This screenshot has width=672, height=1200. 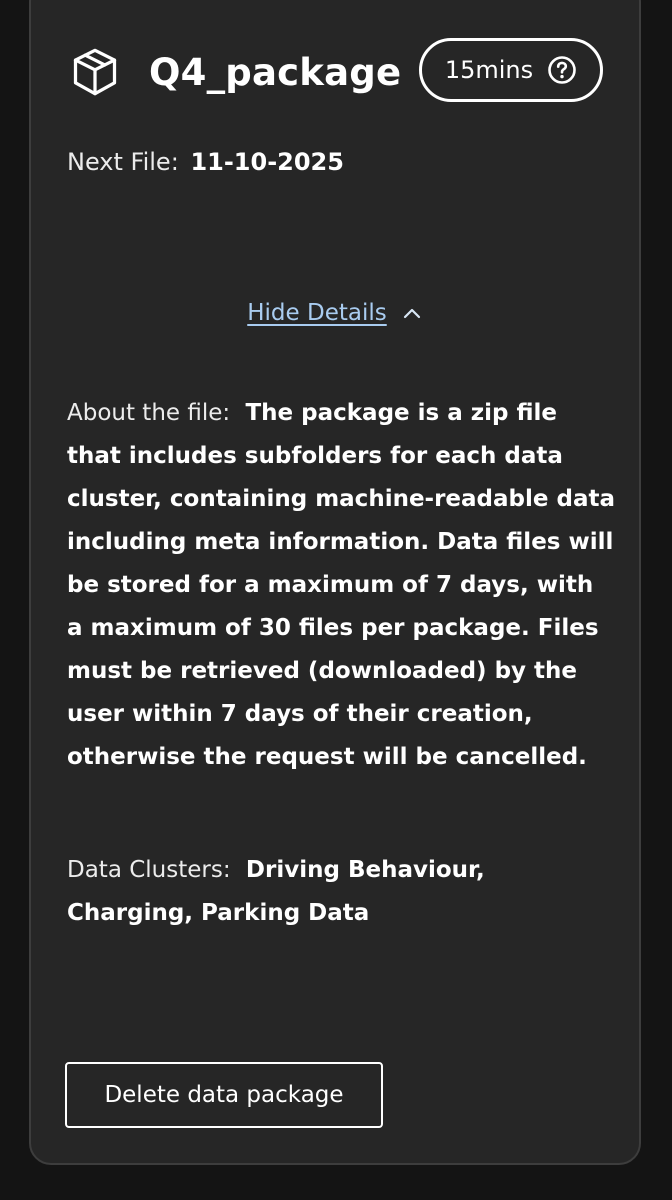 I want to click on next-file-date: 11-10-2025, so click(x=267, y=162).